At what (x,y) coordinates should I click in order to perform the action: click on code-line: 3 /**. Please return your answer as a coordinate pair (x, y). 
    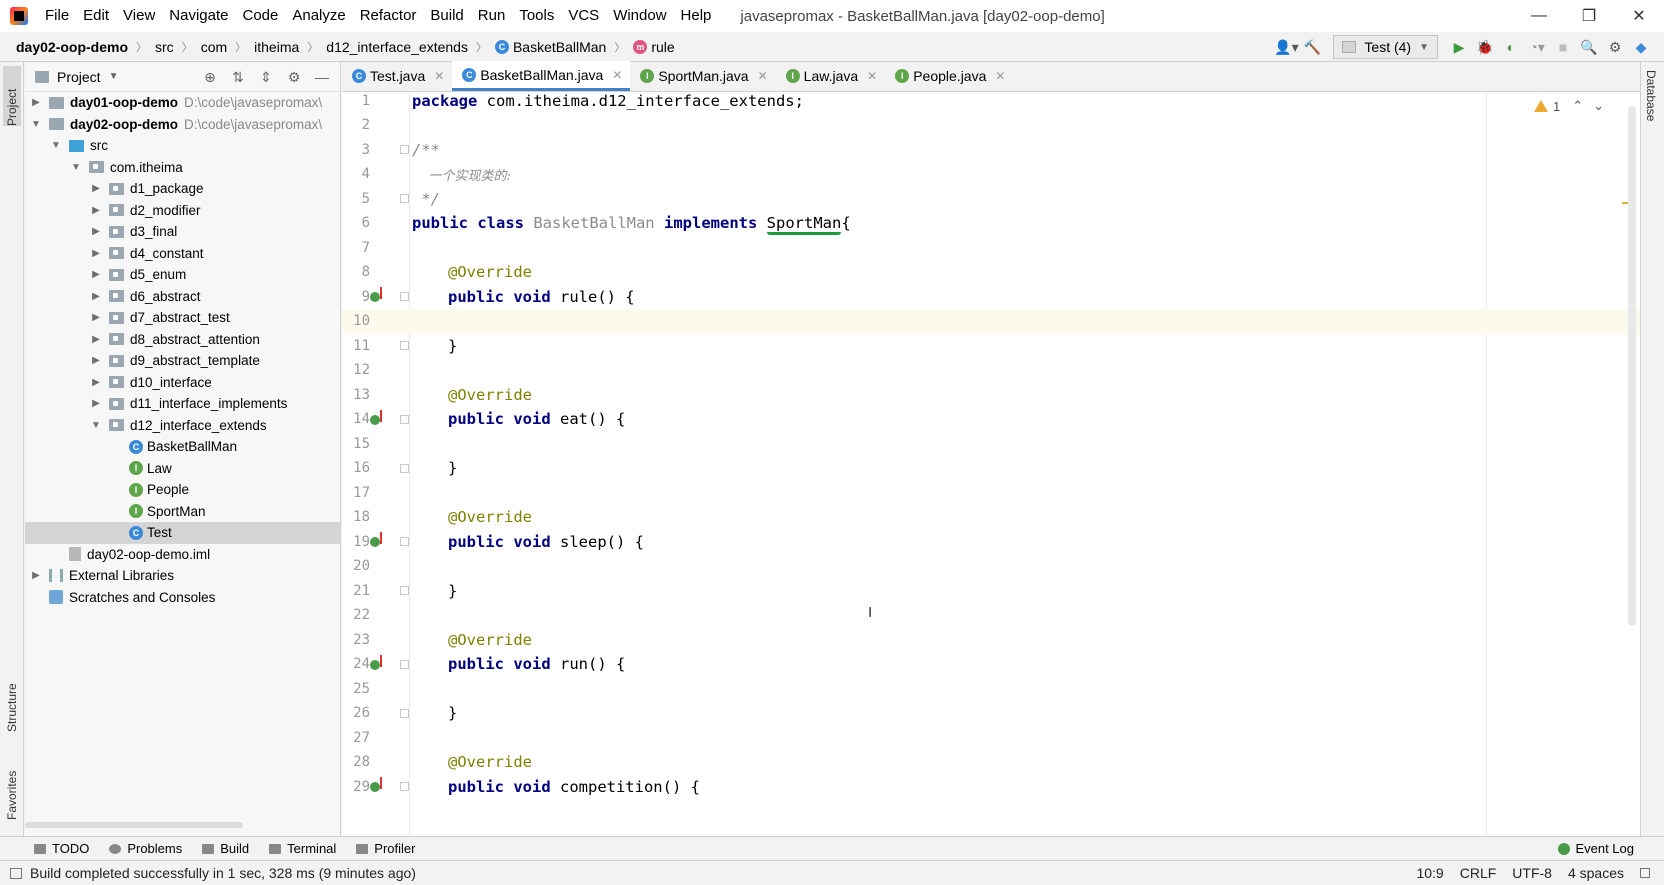
    Looking at the image, I should click on (991, 149).